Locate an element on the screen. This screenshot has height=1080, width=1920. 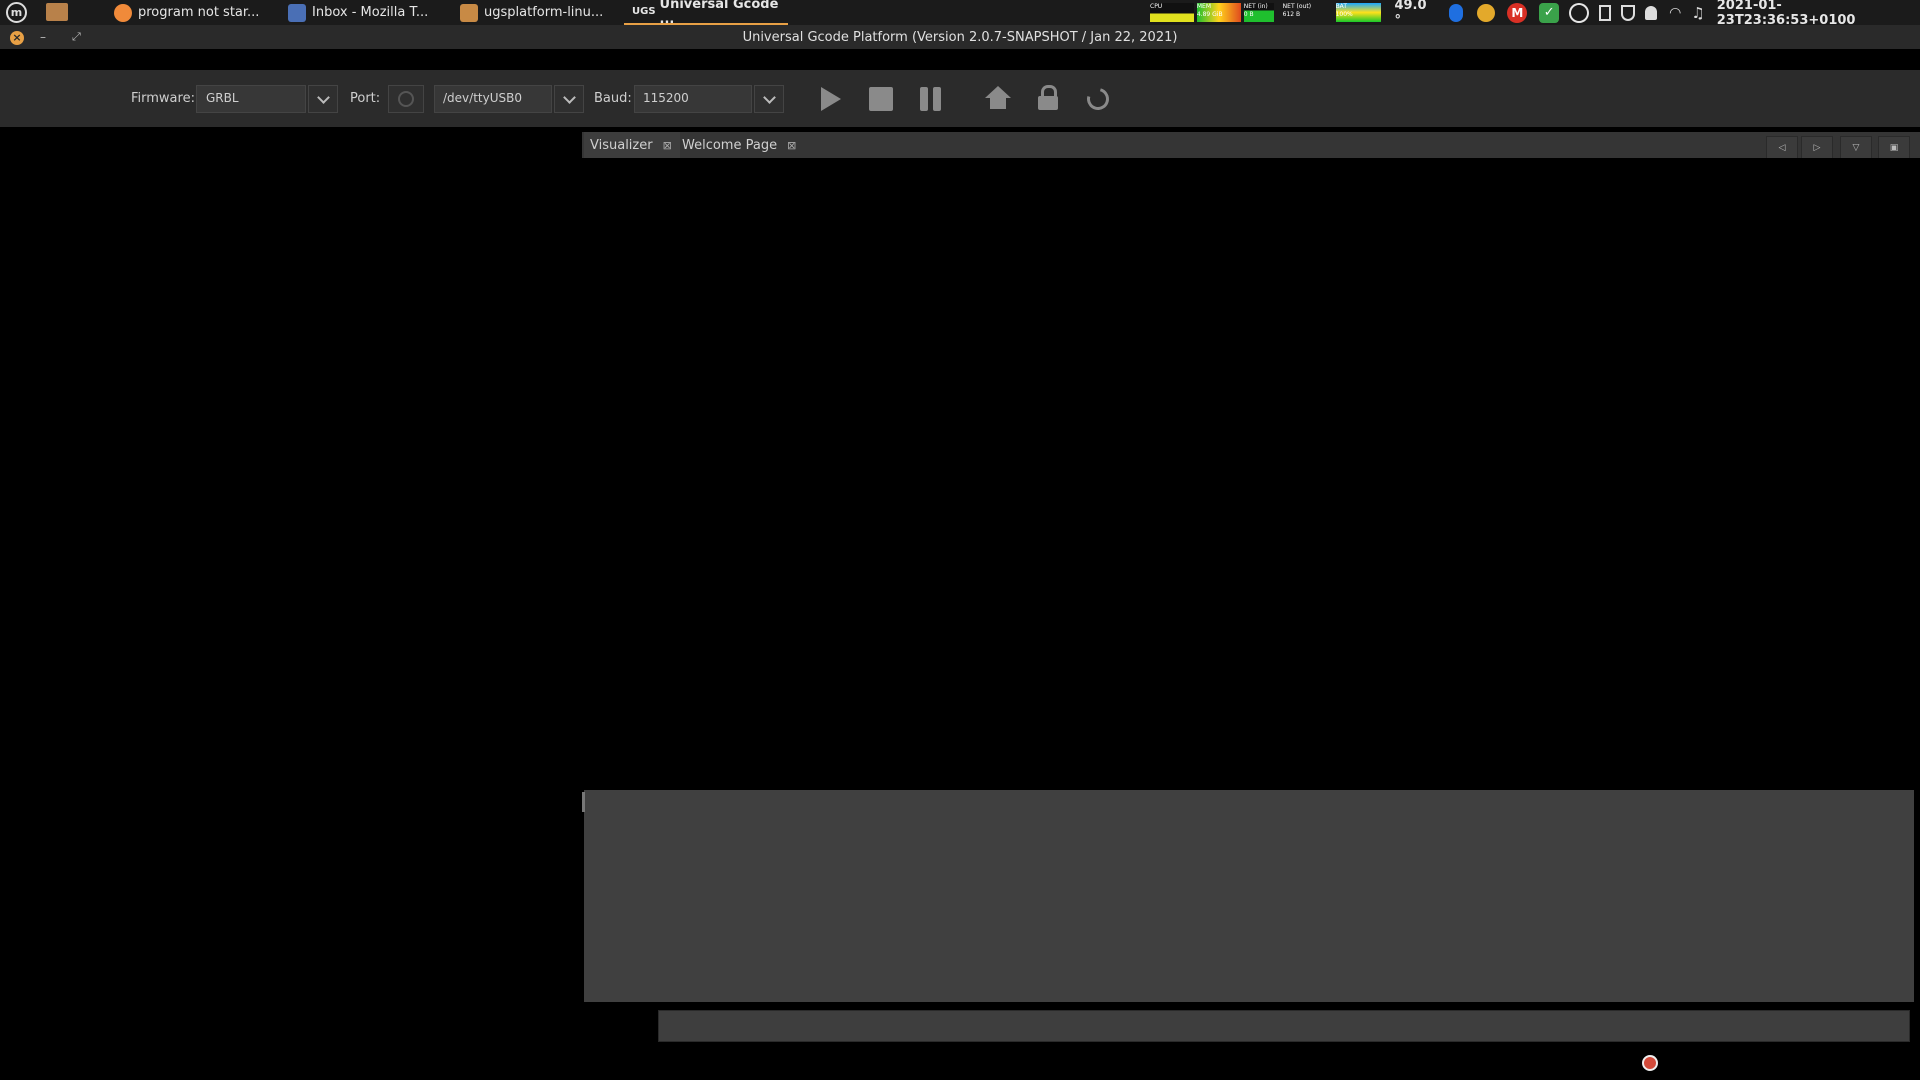
shield-icon is located at coordinates (1628, 12).